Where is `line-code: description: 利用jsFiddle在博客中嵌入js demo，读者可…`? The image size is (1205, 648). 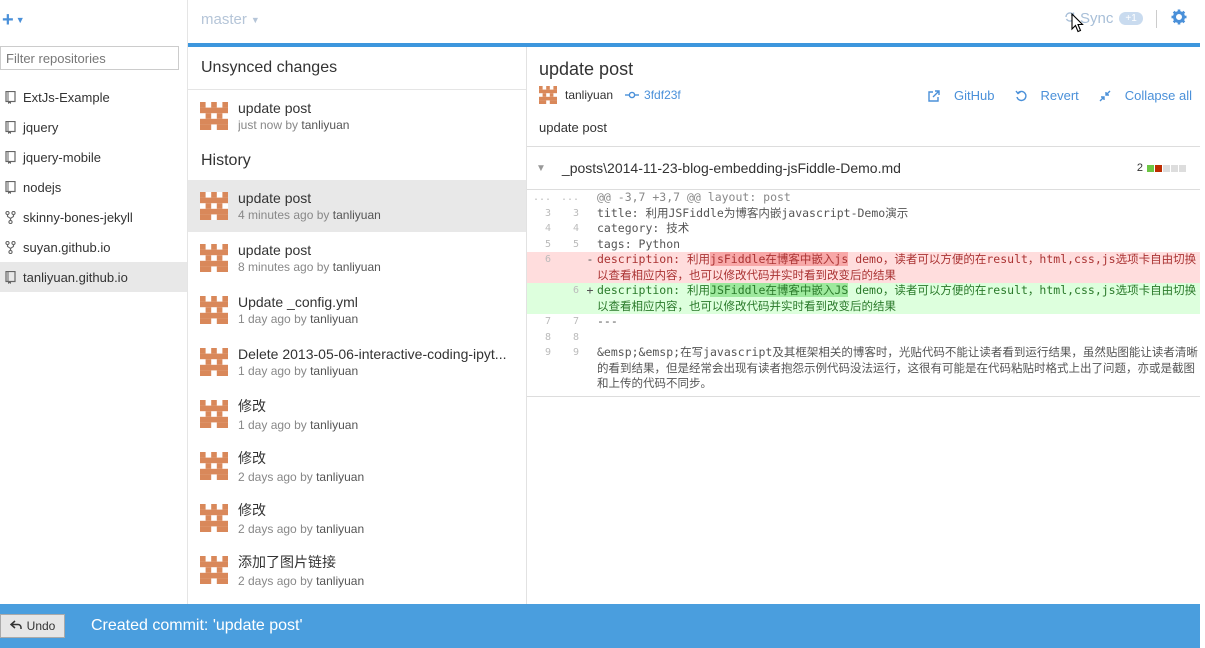
line-code: description: 利用jsFiddle在博客中嵌入js demo，读者可… is located at coordinates (897, 267).